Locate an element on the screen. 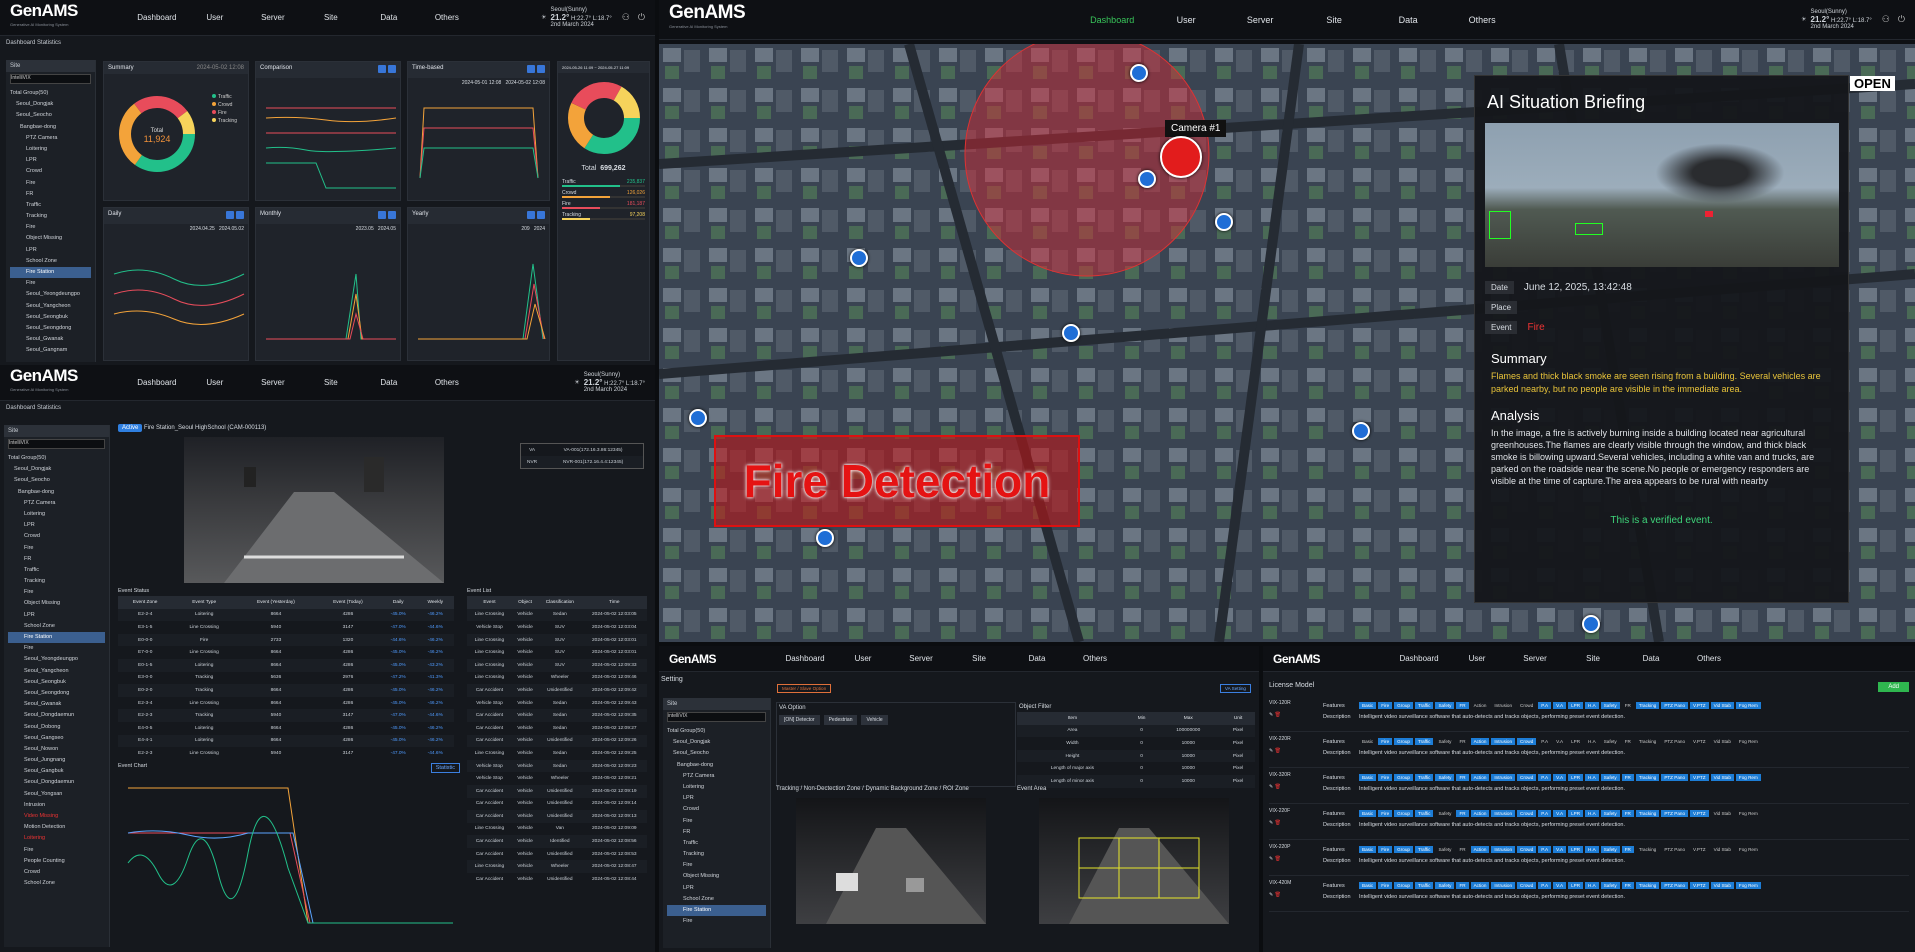  tree-item: Seoul_Jungnang is located at coordinates (56, 760).